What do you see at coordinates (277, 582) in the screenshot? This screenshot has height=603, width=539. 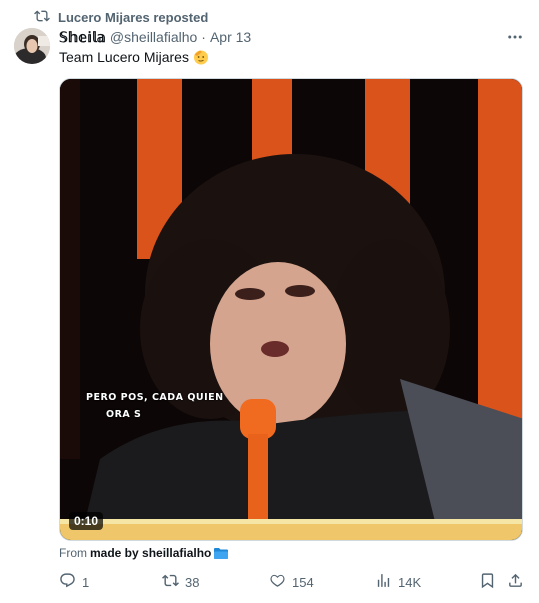 I see `heart-icon` at bounding box center [277, 582].